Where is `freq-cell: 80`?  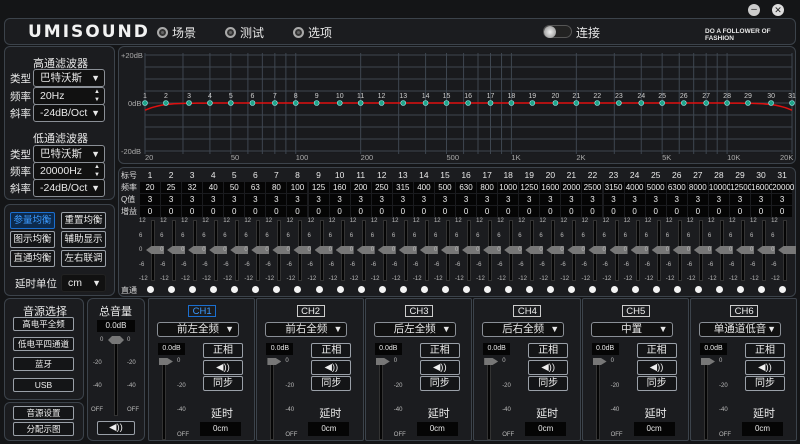 freq-cell: 80 is located at coordinates (276, 187).